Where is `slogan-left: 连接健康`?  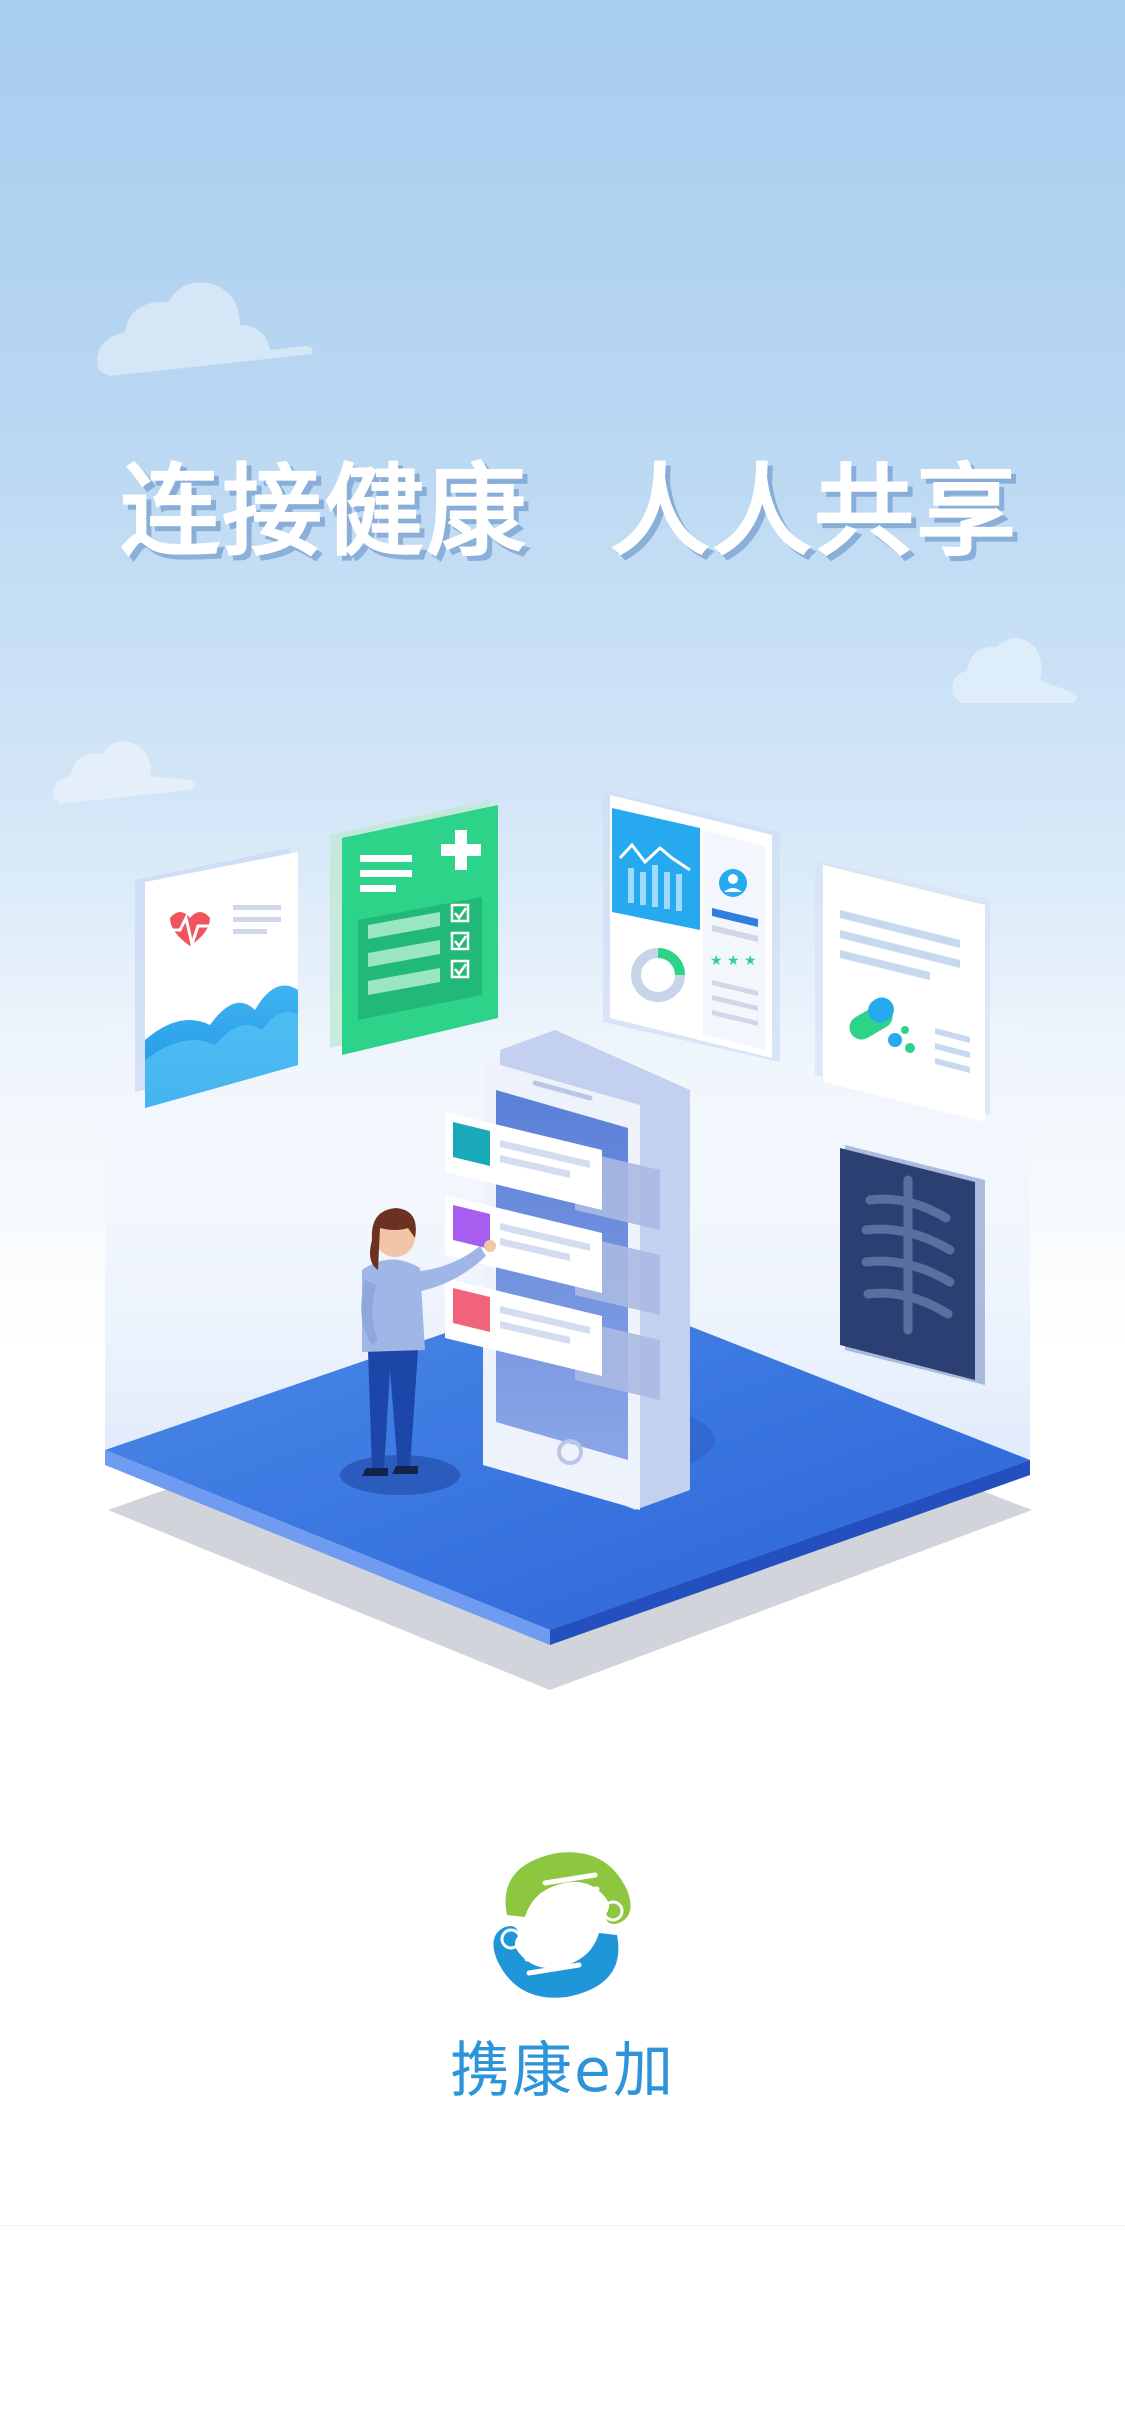
slogan-left: 连接健康 is located at coordinates (324, 511).